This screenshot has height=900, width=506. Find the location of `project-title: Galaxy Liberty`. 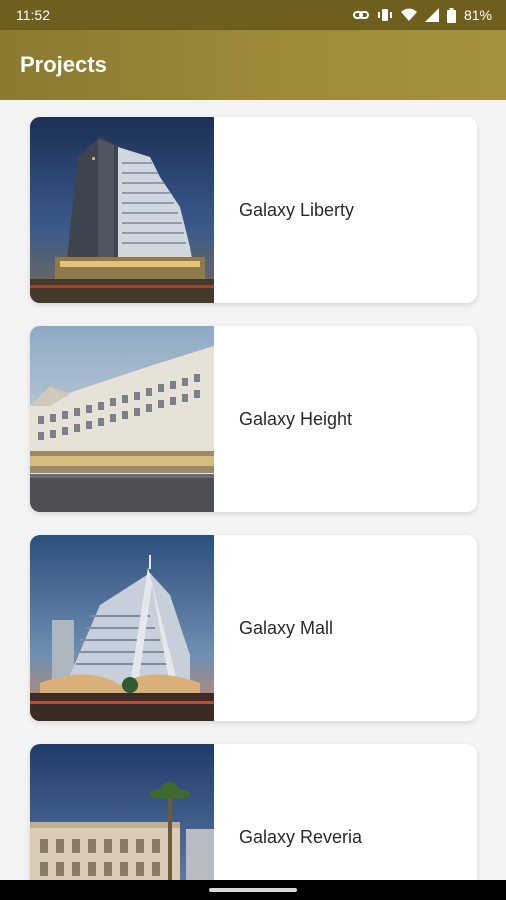

project-title: Galaxy Liberty is located at coordinates (284, 210).